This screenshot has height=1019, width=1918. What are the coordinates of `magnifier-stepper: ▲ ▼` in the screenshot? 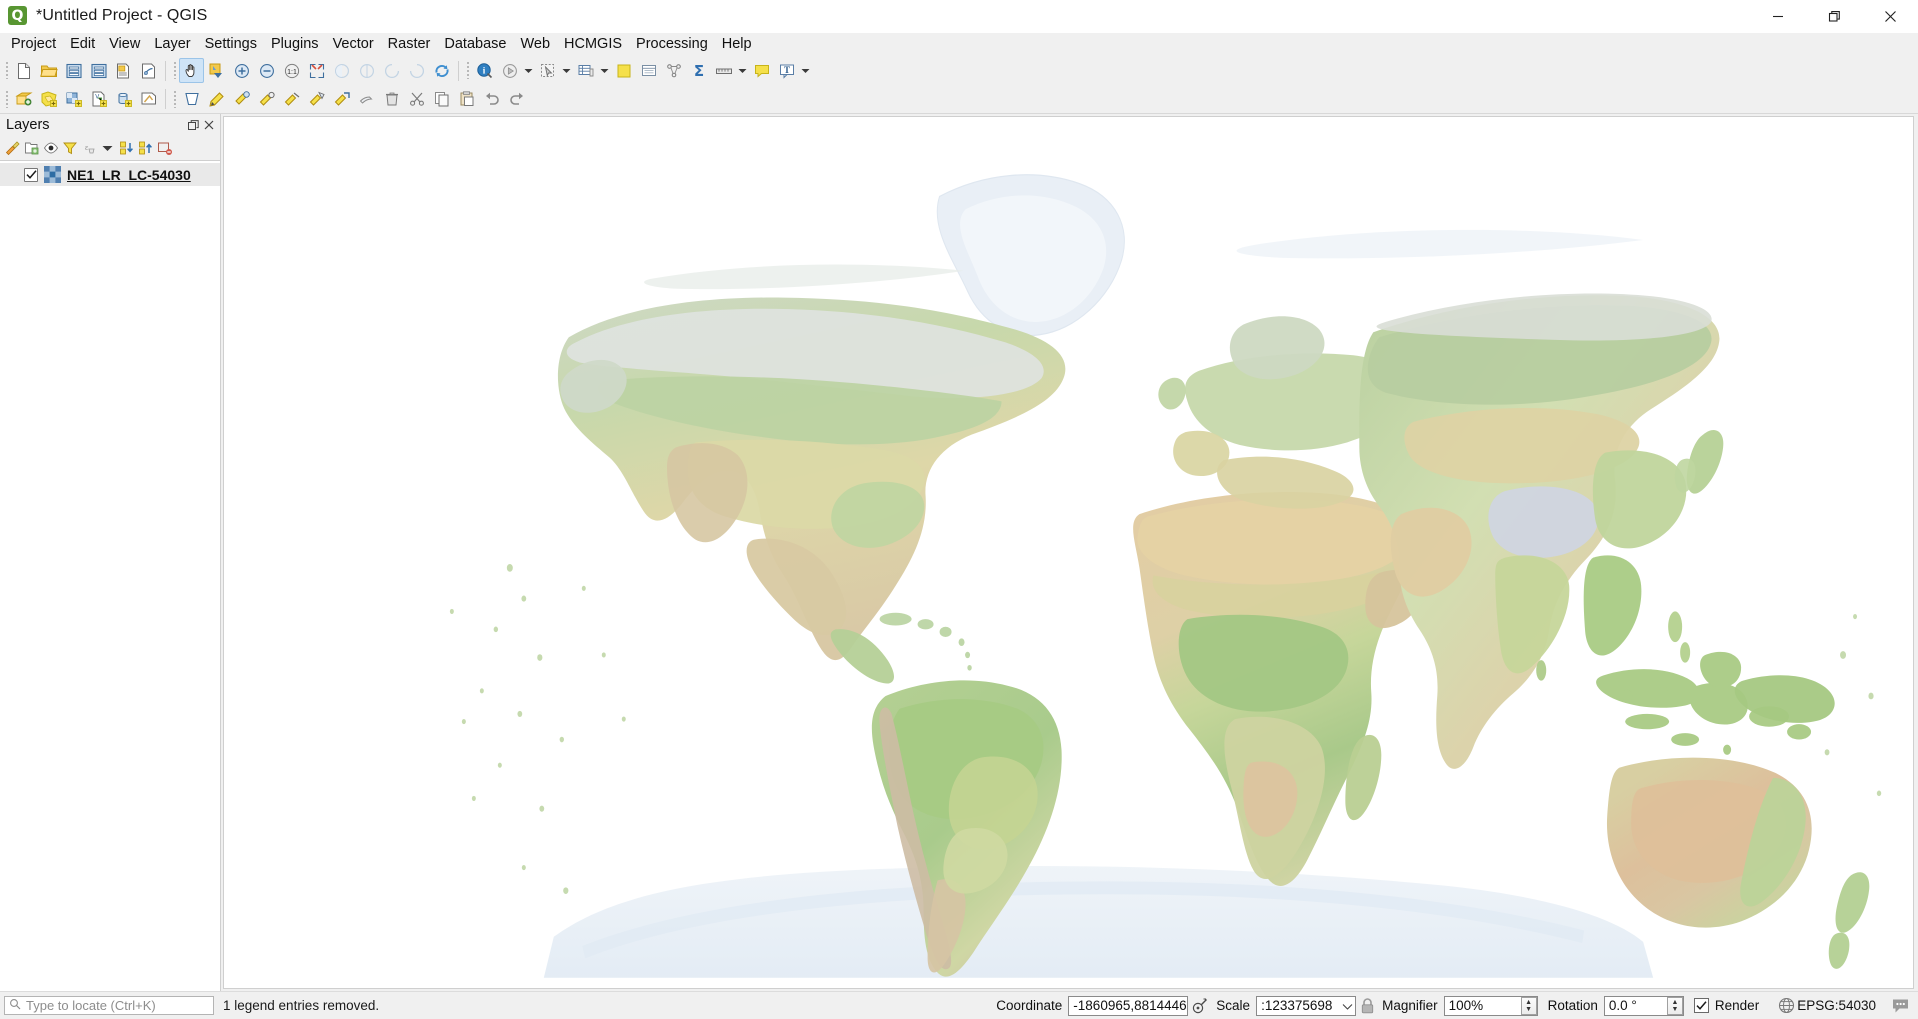 It's located at (1528, 1005).